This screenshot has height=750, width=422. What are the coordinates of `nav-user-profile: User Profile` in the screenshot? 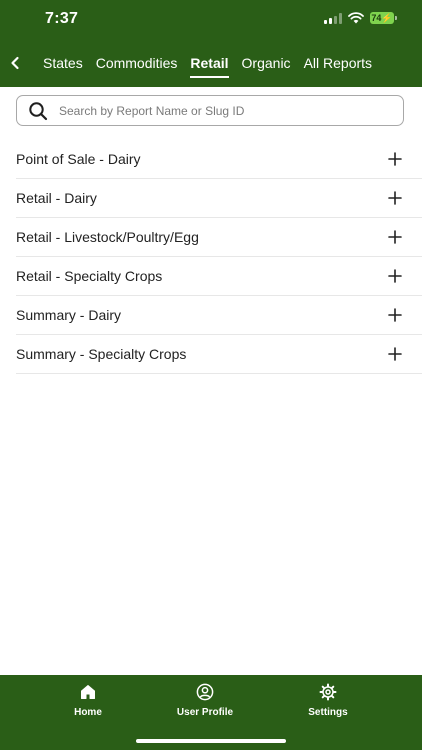 It's located at (205, 700).